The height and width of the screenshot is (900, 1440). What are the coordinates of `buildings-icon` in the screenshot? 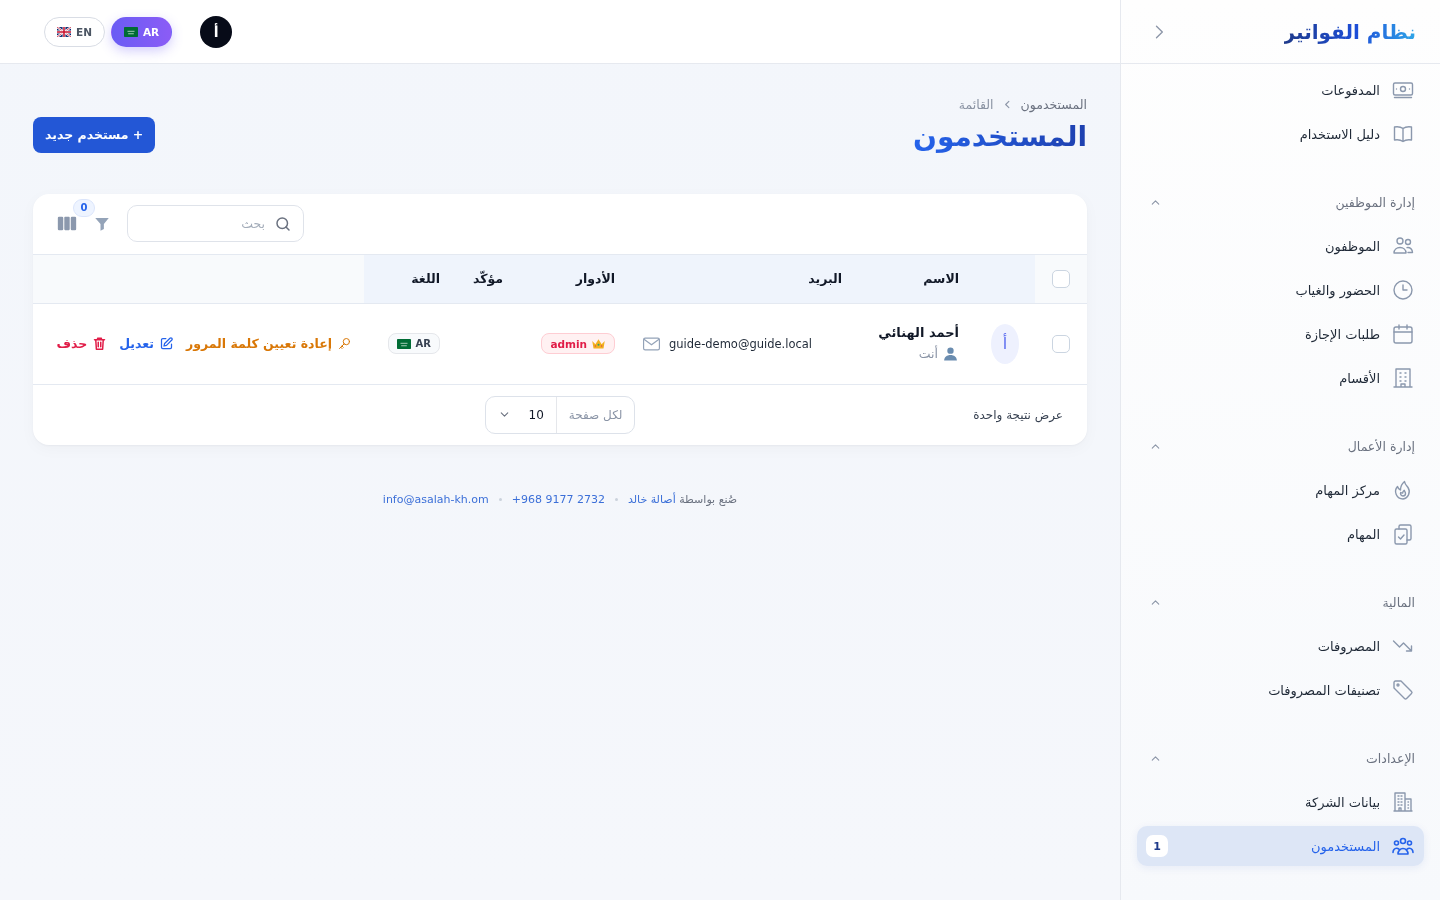 It's located at (1403, 802).